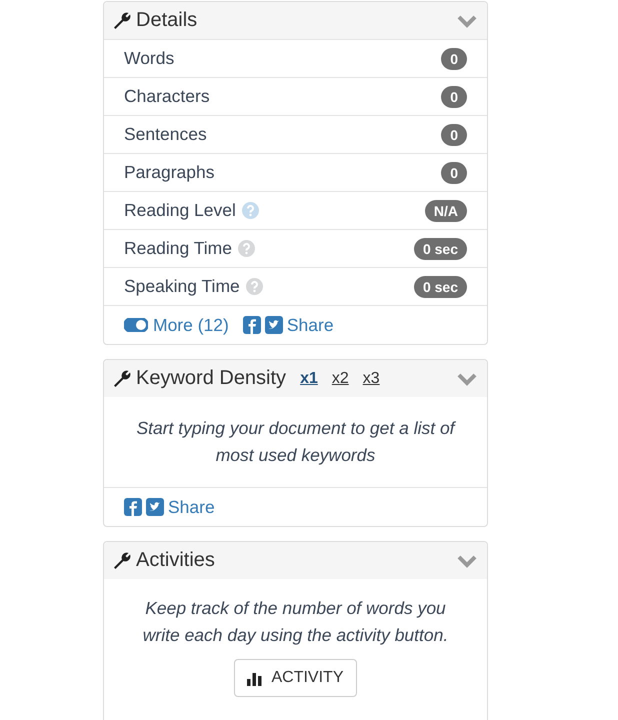 The width and height of the screenshot is (618, 720). What do you see at coordinates (340, 379) in the screenshot?
I see `density-tab: x2` at bounding box center [340, 379].